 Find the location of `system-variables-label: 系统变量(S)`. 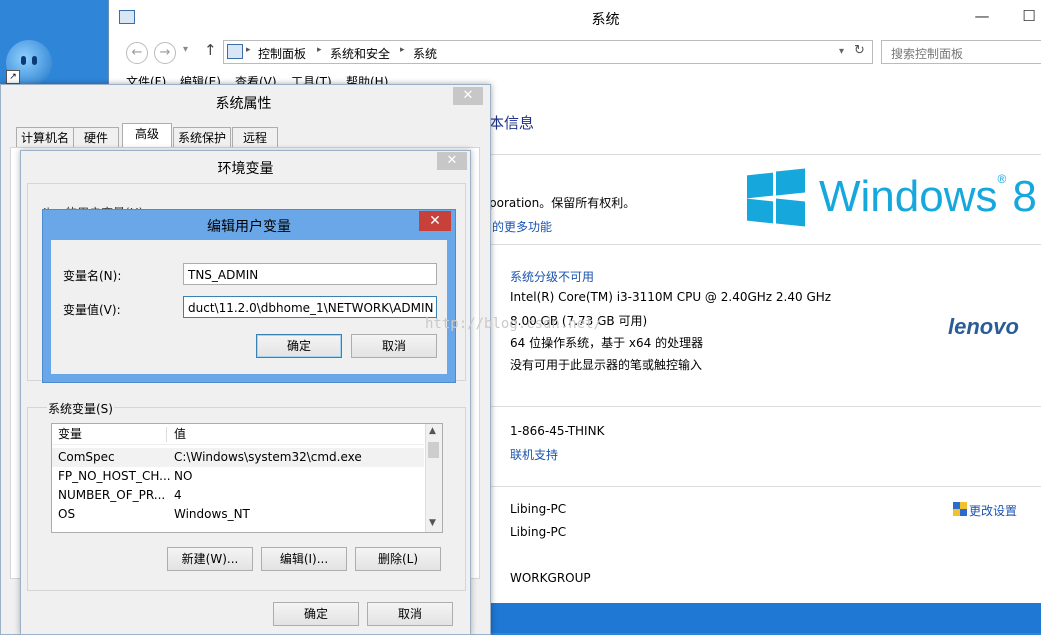

system-variables-label: 系统变量(S) is located at coordinates (80, 408).